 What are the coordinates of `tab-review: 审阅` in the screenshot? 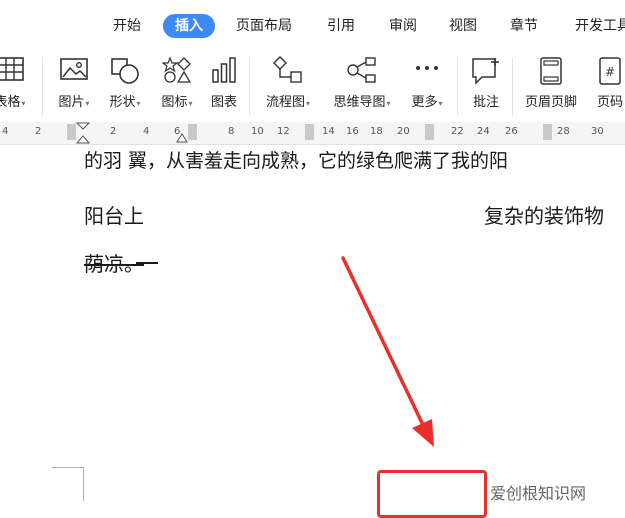 It's located at (403, 26).